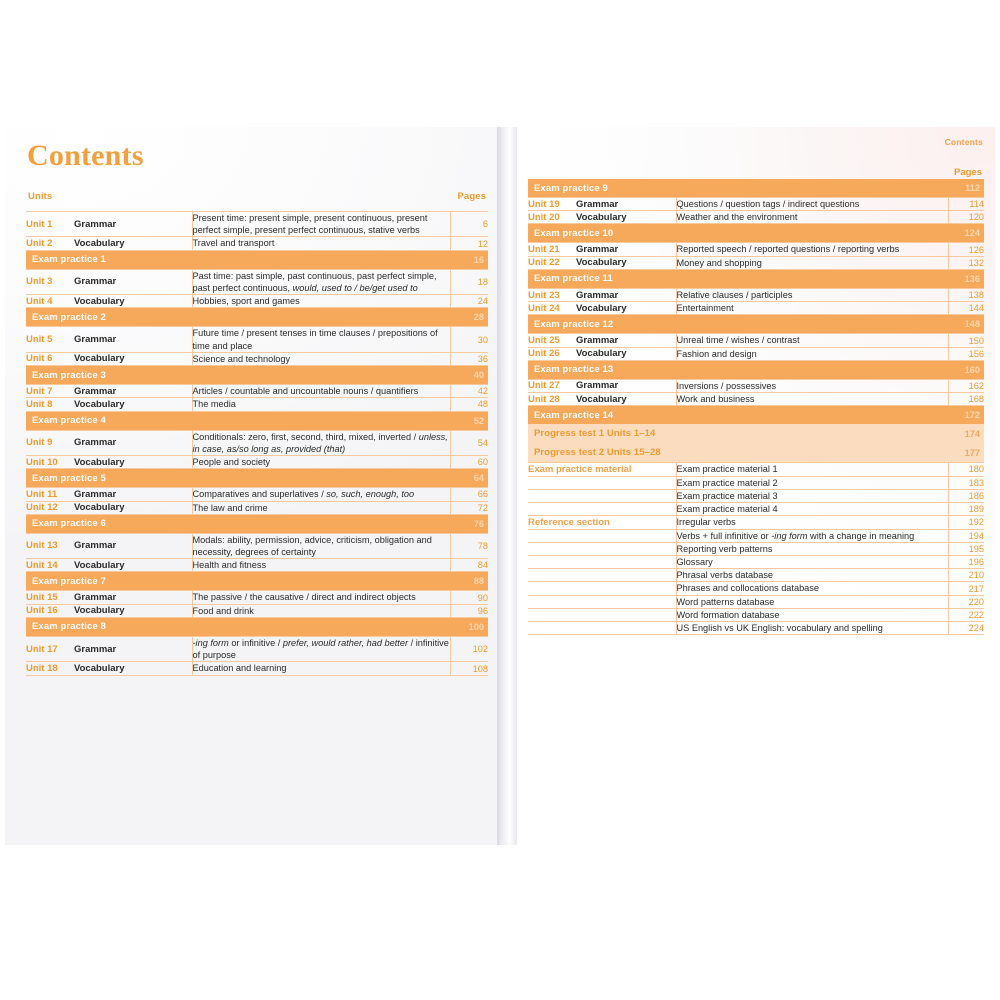 This screenshot has height=1000, width=1000. I want to click on page-number: 24, so click(468, 301).